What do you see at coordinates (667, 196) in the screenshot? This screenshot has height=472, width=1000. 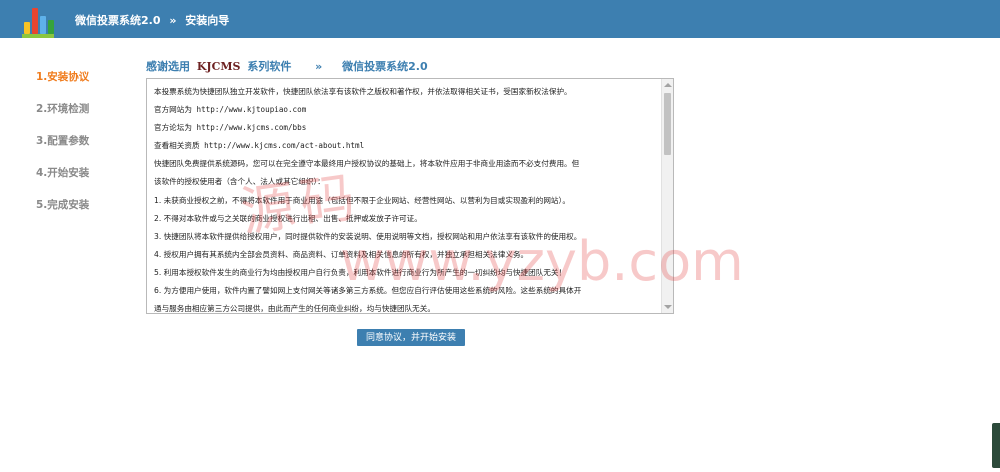 I see `license-scrollbar` at bounding box center [667, 196].